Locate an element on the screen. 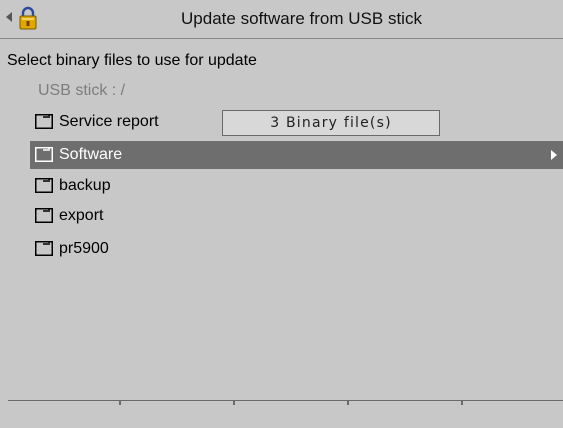  binary-file-count: 3 Binary file(s) is located at coordinates (331, 123).